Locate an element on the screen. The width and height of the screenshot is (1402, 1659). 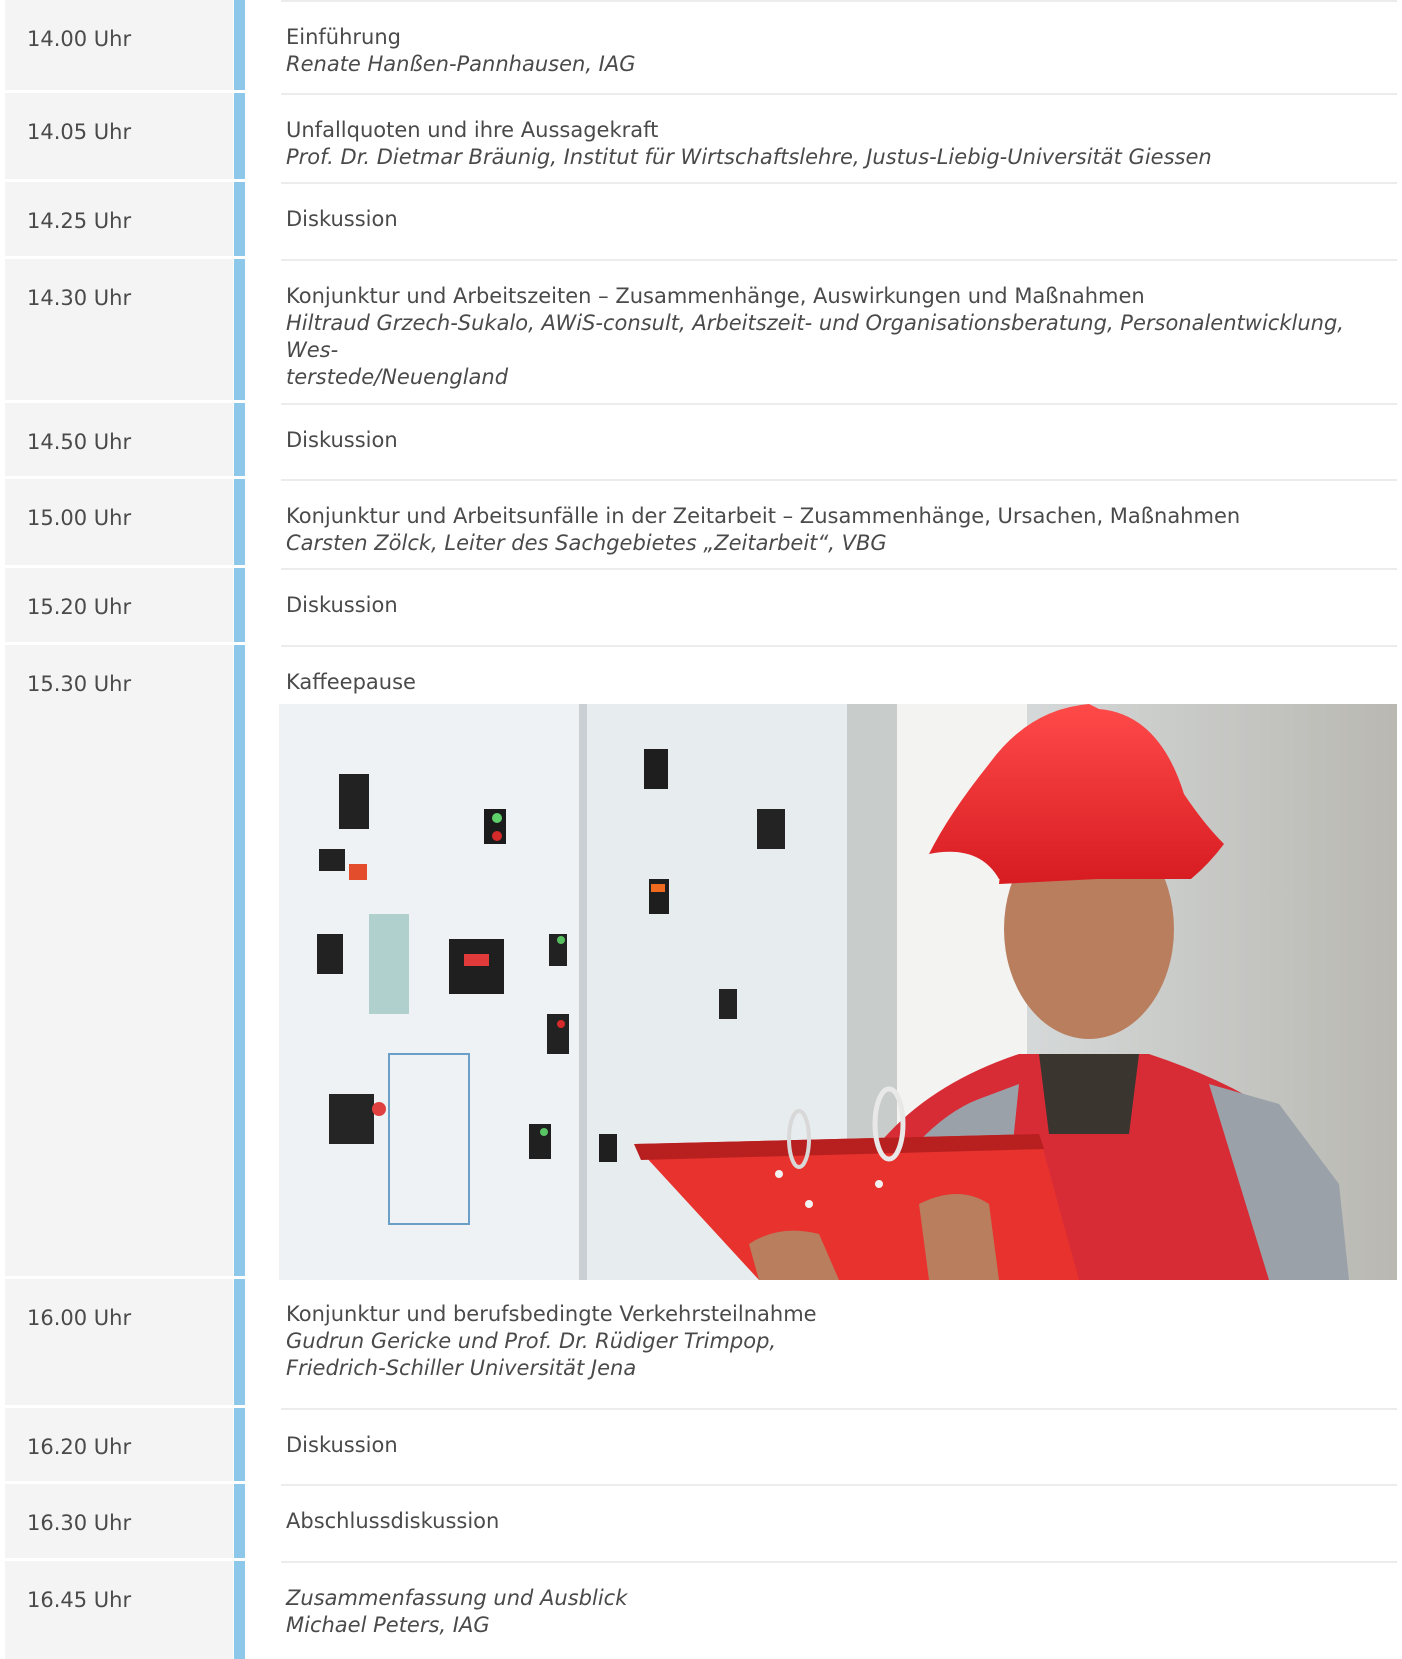
time-cell: 15.20 Uhr is located at coordinates (119, 605).